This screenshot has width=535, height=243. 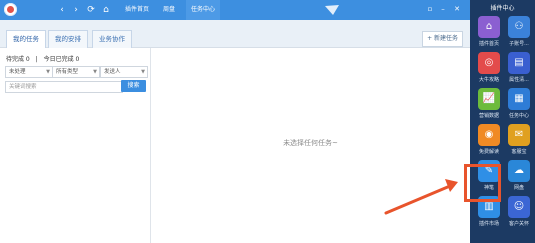 What do you see at coordinates (488, 80) in the screenshot?
I see `sidebar-tile-label: 大牛攻略` at bounding box center [488, 80].